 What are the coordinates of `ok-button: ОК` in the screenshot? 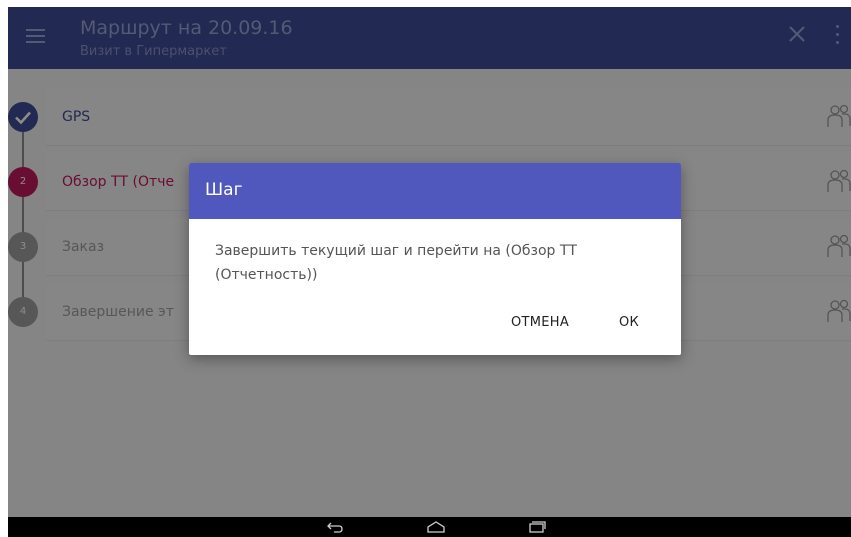 It's located at (629, 323).